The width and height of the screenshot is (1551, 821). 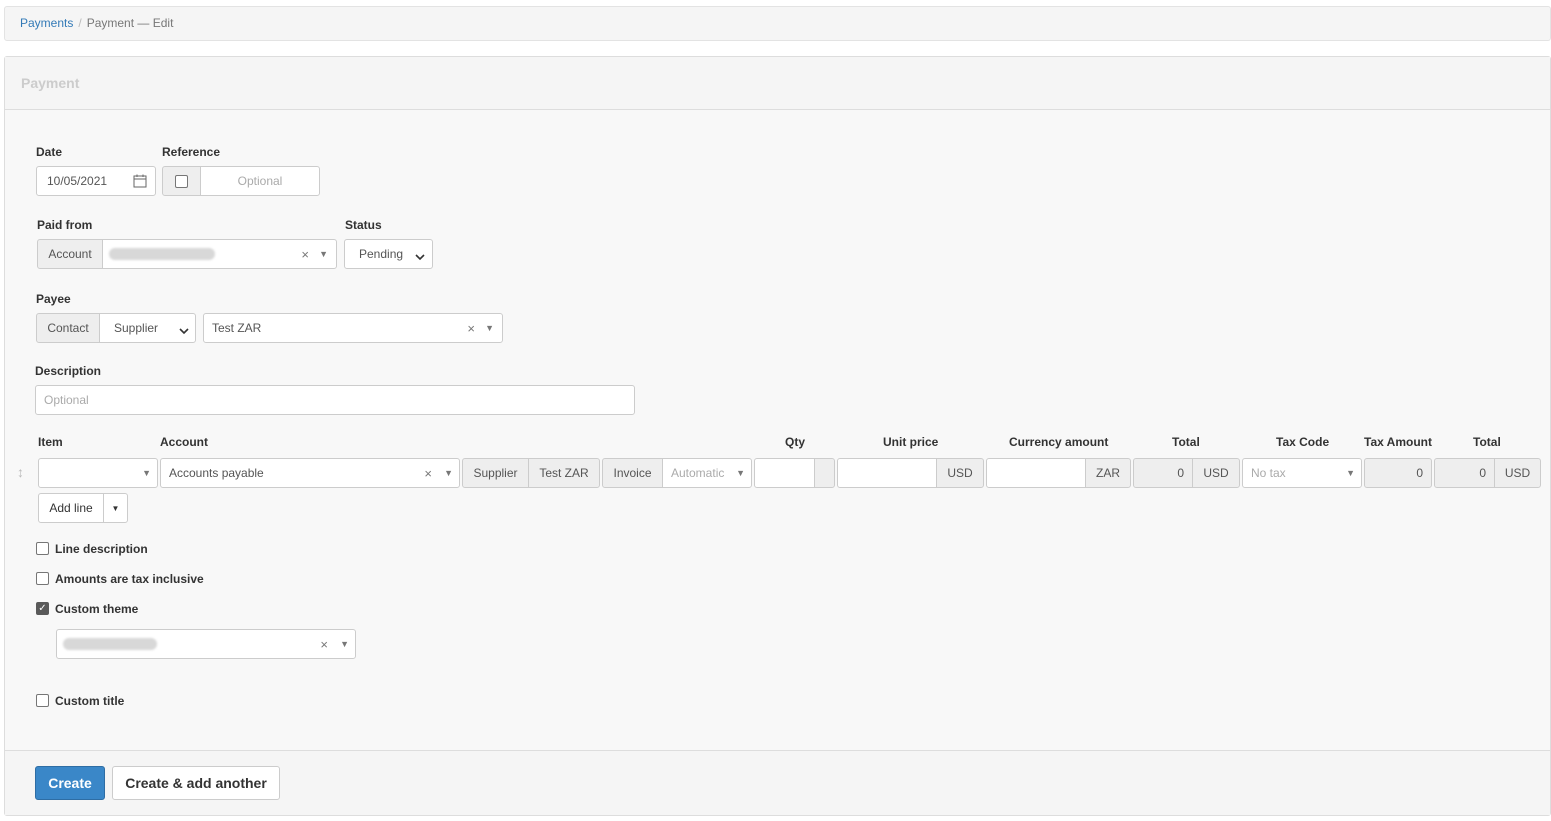 What do you see at coordinates (1303, 442) in the screenshot?
I see `header-tax-code: Tax Code` at bounding box center [1303, 442].